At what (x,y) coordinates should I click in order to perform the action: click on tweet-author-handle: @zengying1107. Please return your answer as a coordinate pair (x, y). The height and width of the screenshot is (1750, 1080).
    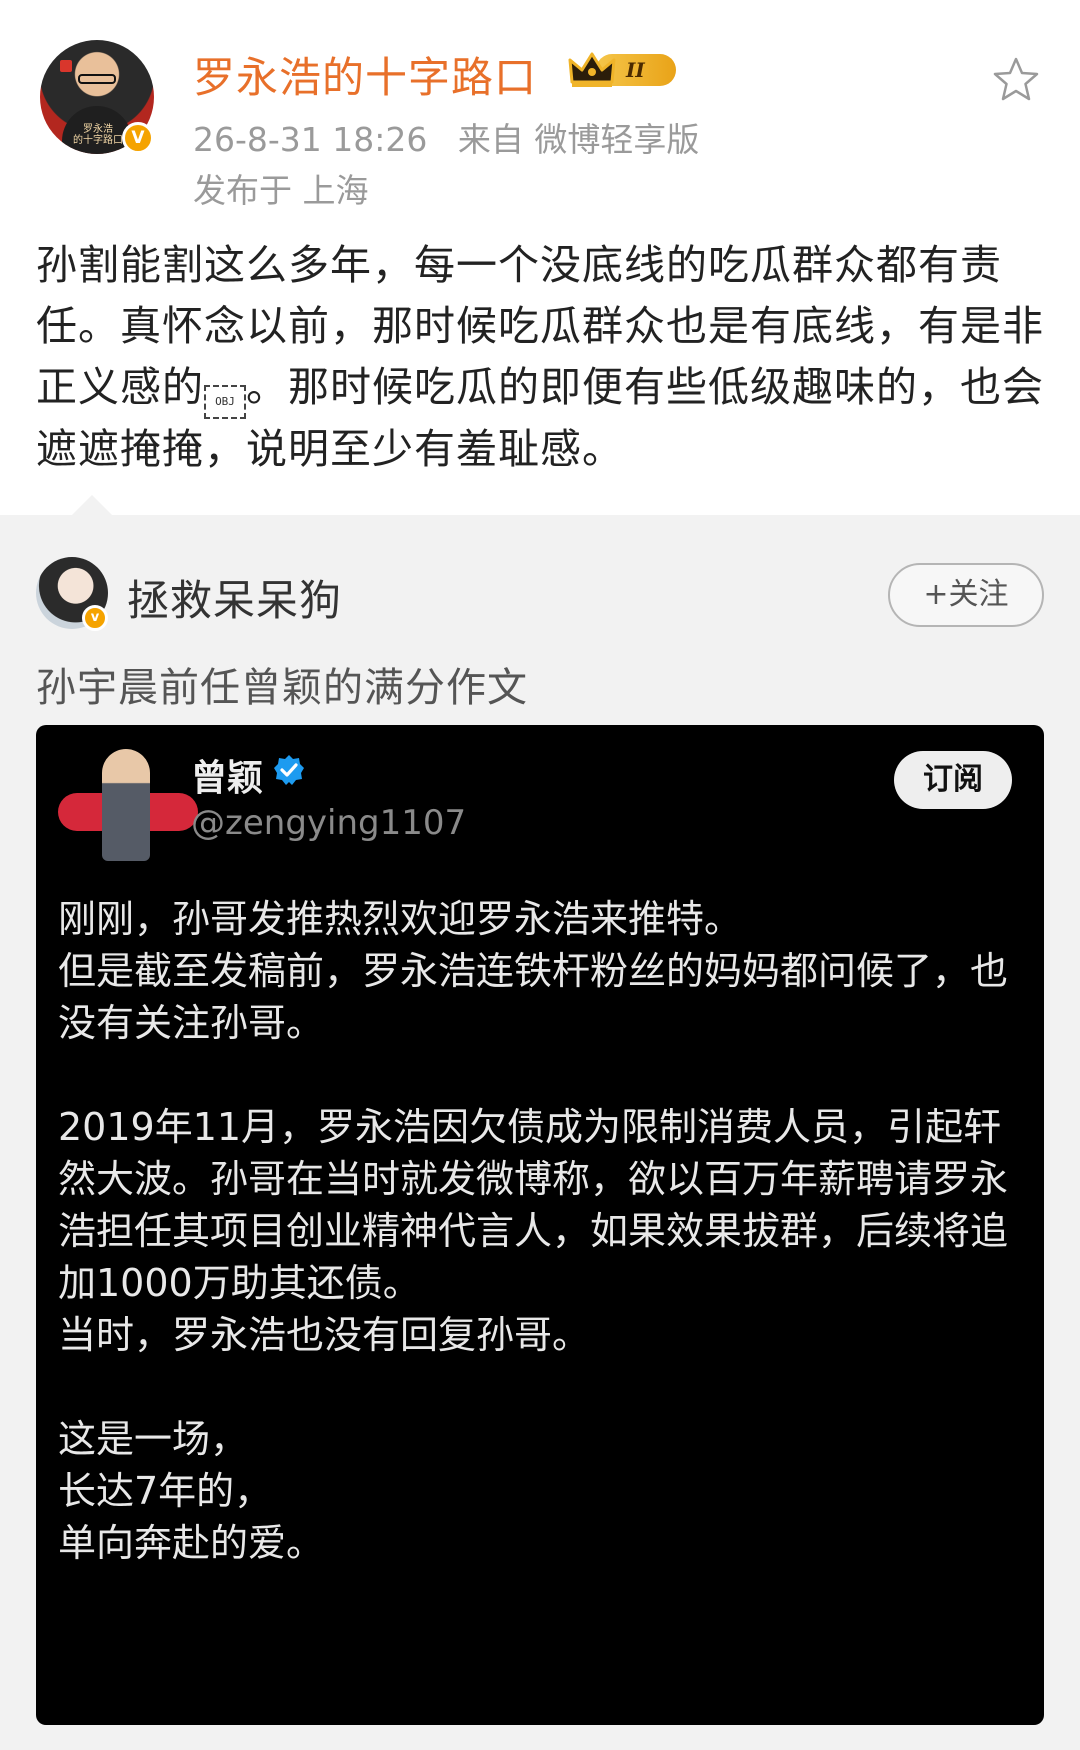
    Looking at the image, I should click on (329, 823).